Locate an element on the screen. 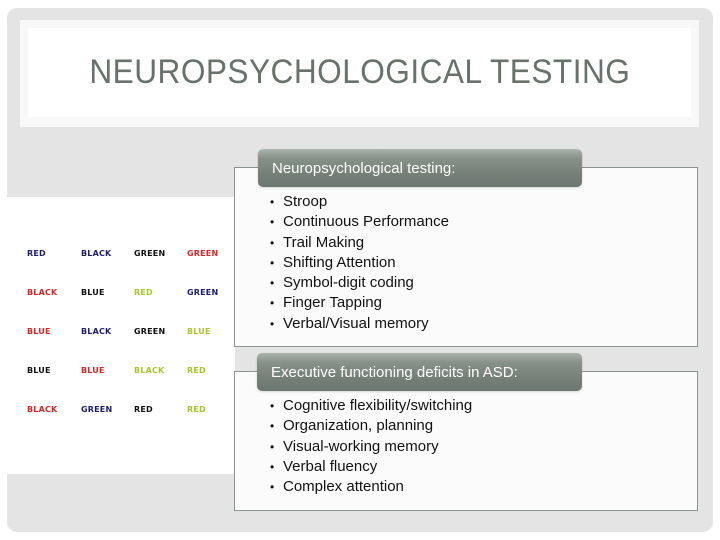 Image resolution: width=720 pixels, height=540 pixels. list-item: Trail Making is located at coordinates (359, 243).